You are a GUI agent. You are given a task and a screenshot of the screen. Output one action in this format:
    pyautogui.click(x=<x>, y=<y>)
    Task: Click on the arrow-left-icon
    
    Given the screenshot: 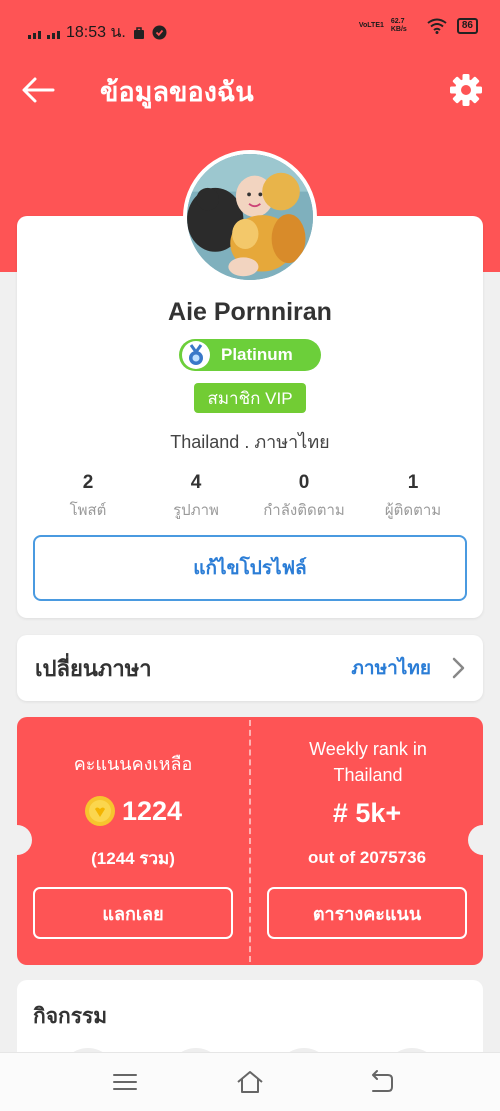 What is the action you would take?
    pyautogui.click(x=38, y=90)
    